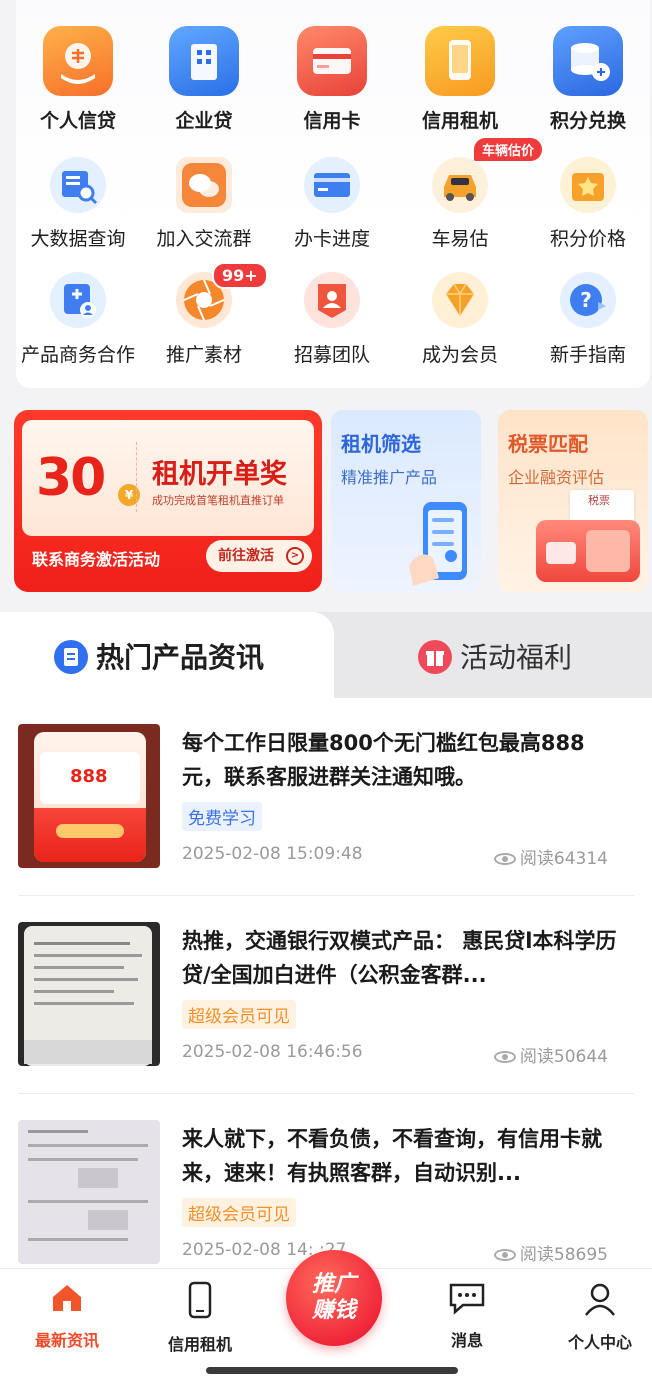 The height and width of the screenshot is (1384, 652). Describe the element at coordinates (204, 239) in the screenshot. I see `grid-label: 加入交流群` at that location.